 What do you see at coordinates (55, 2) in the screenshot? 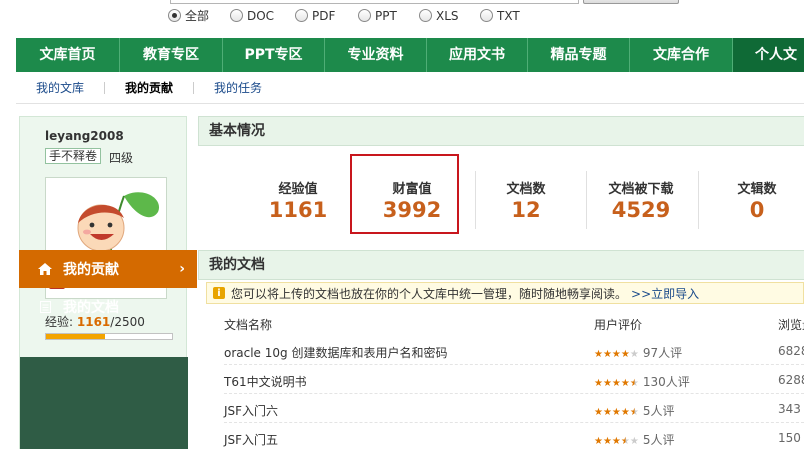
I see `logo` at bounding box center [55, 2].